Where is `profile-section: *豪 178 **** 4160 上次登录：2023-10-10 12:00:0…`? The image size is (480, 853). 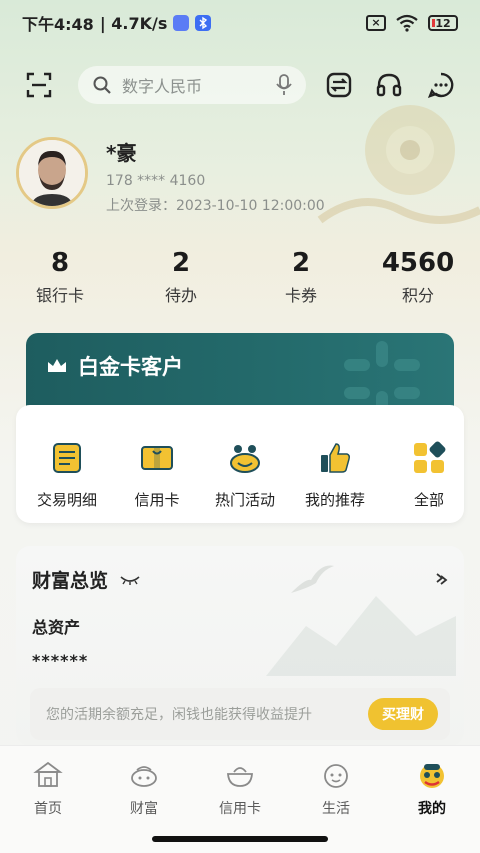 profile-section: *豪 178 **** 4160 上次登录：2023-10-10 12:00:0… is located at coordinates (246, 182).